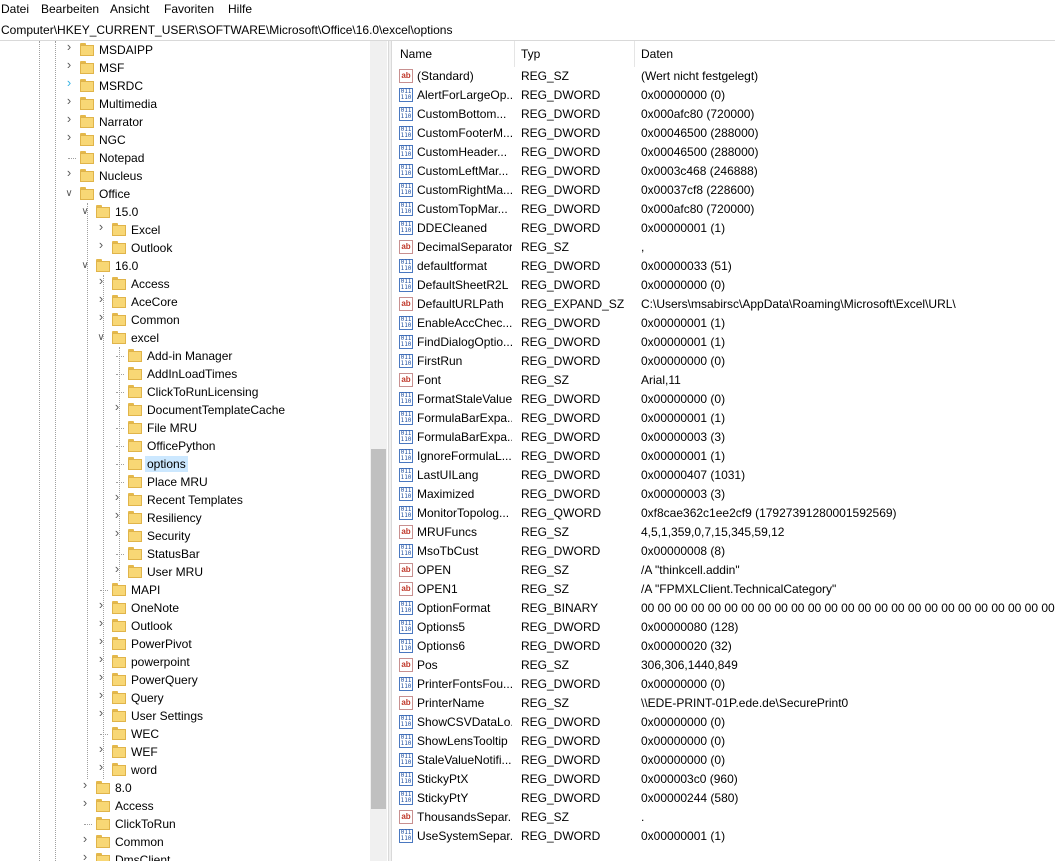  Describe the element at coordinates (185, 175) in the screenshot. I see `tree-node: › Nucleus` at that location.